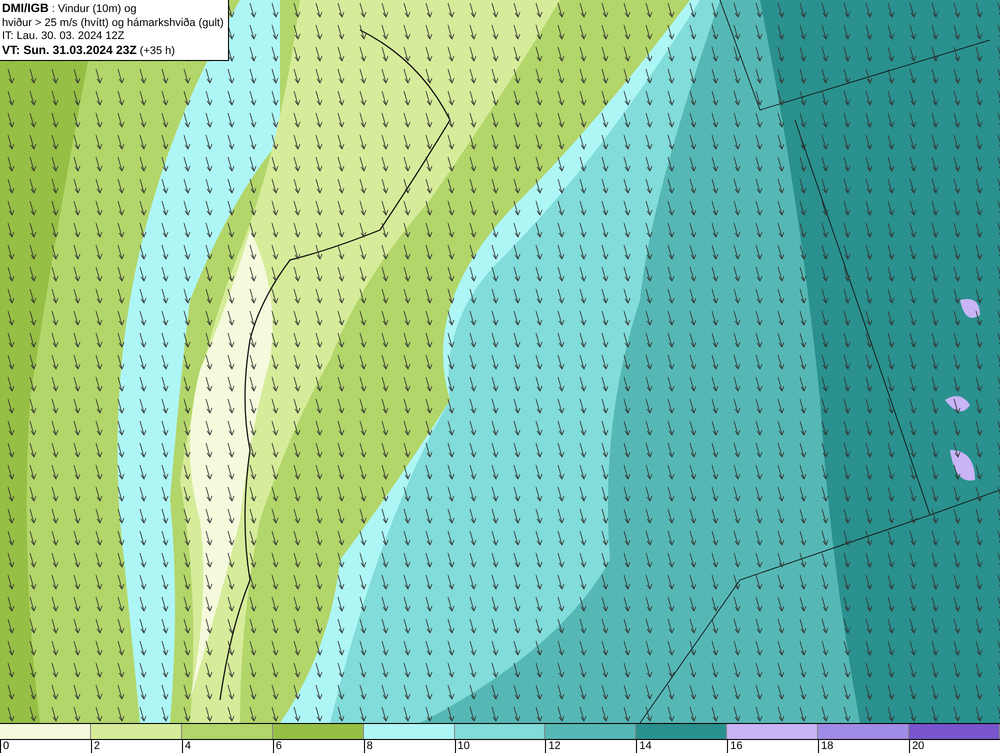 The height and width of the screenshot is (753, 1000). What do you see at coordinates (554, 746) in the screenshot?
I see `scale-label: 12` at bounding box center [554, 746].